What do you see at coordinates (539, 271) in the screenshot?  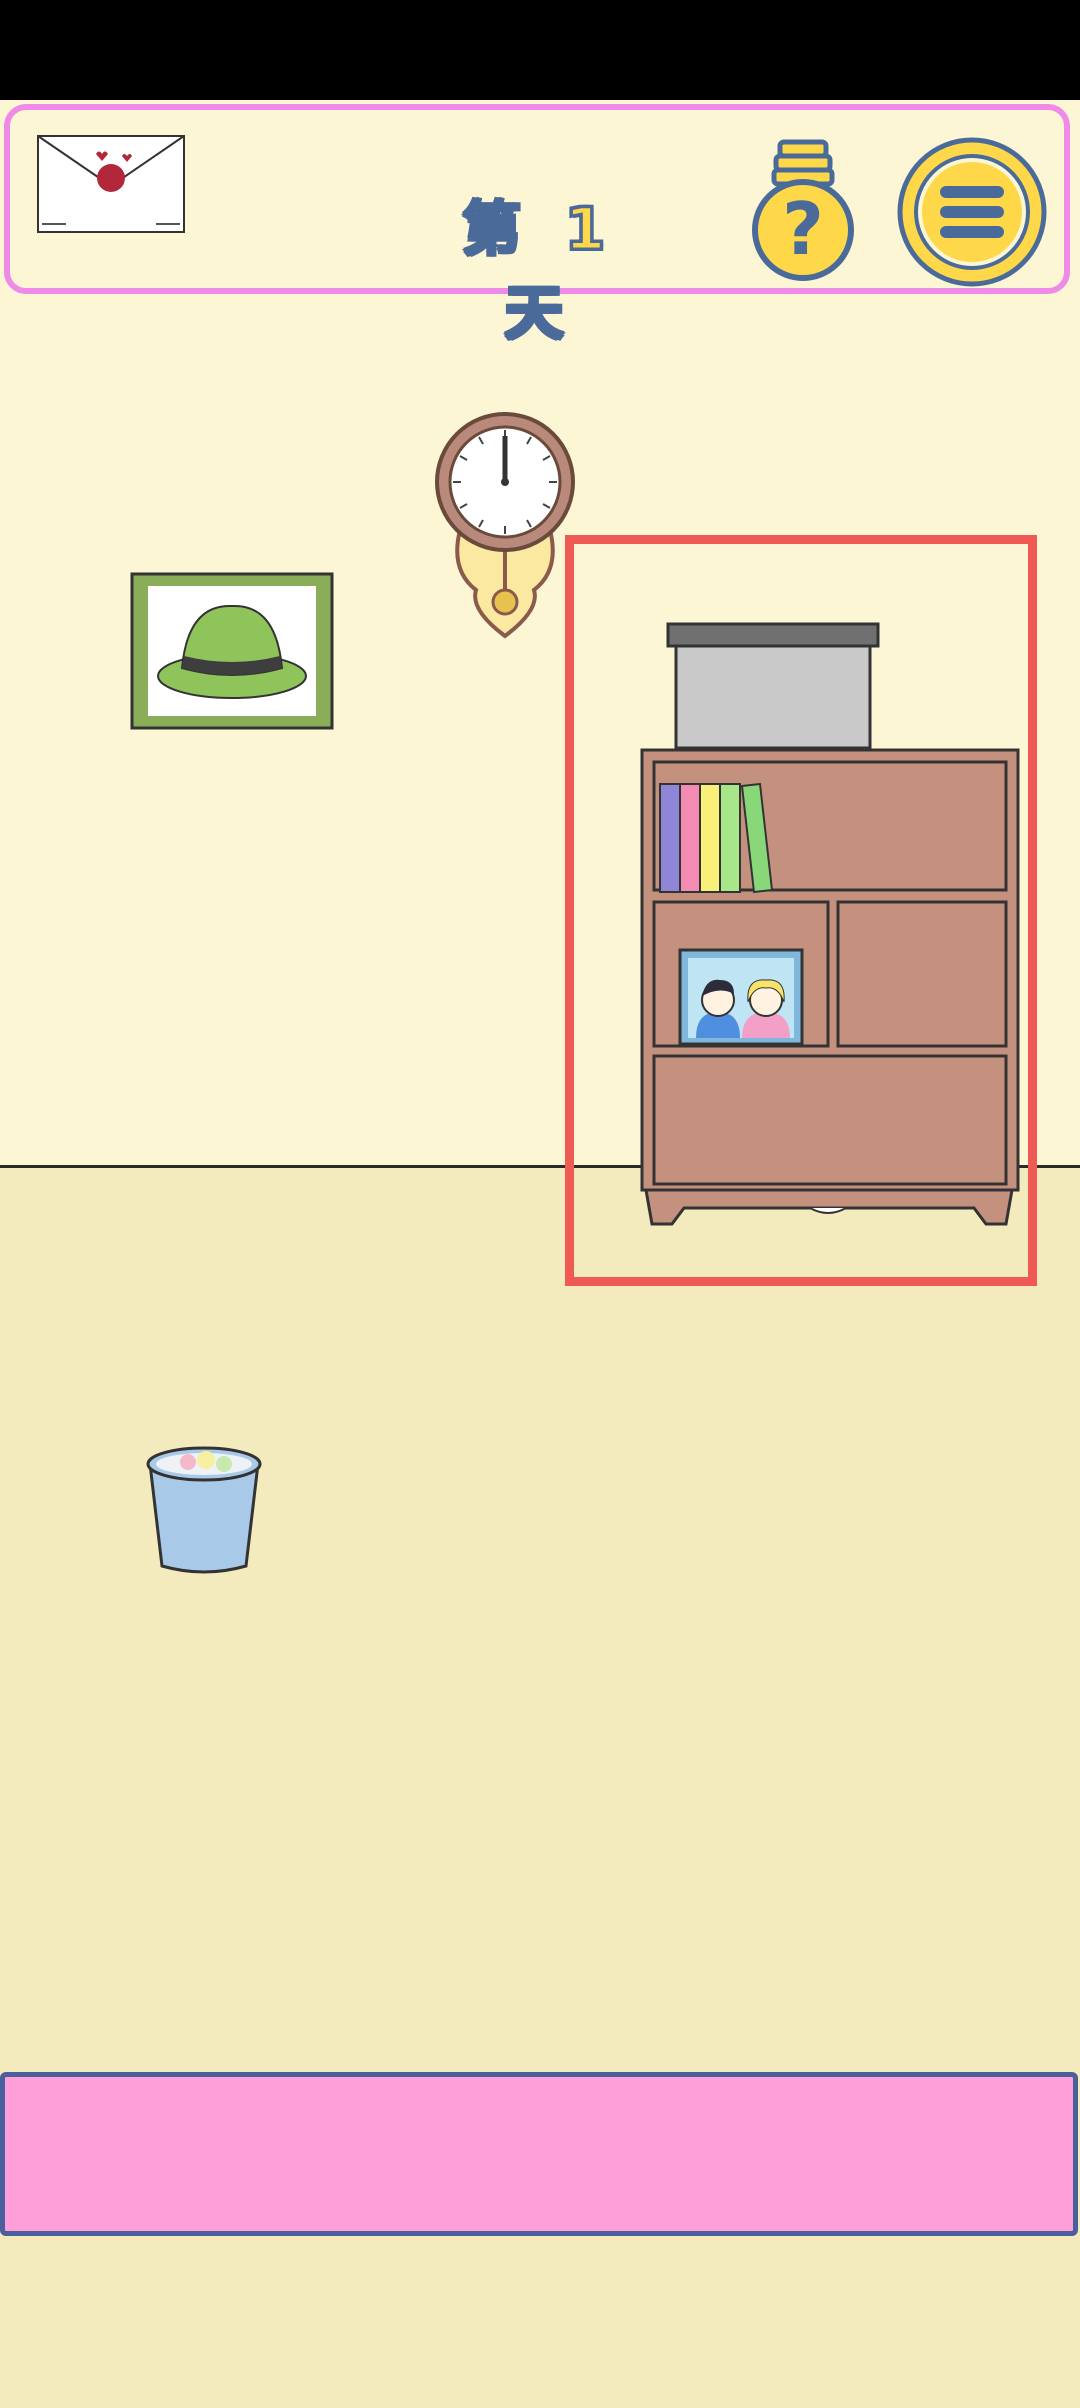 I see `day-title: 第 1 天` at bounding box center [539, 271].